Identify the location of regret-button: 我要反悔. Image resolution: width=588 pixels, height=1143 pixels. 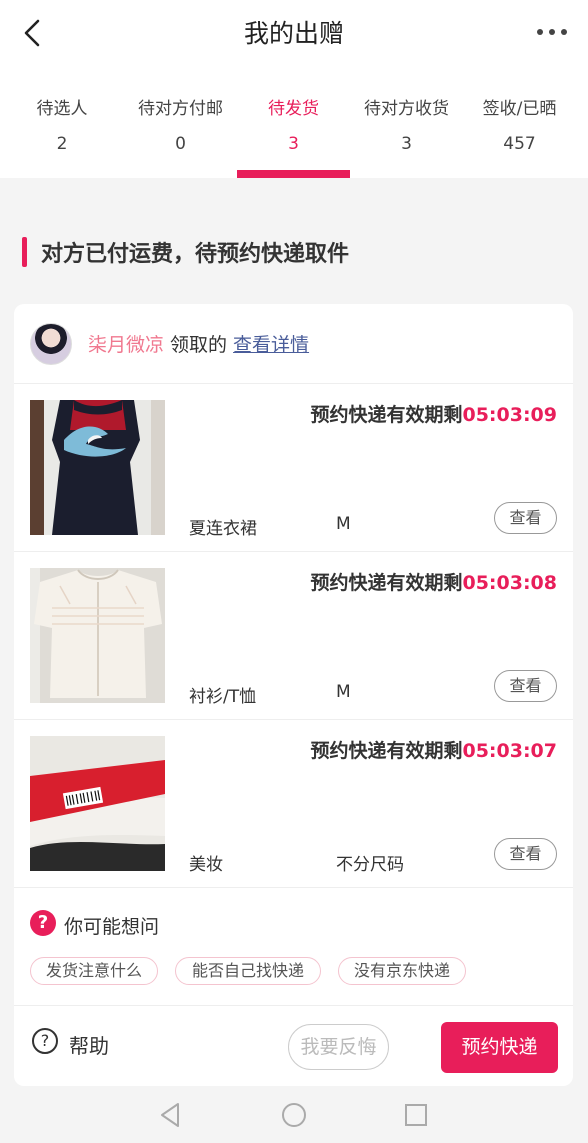
(338, 1047).